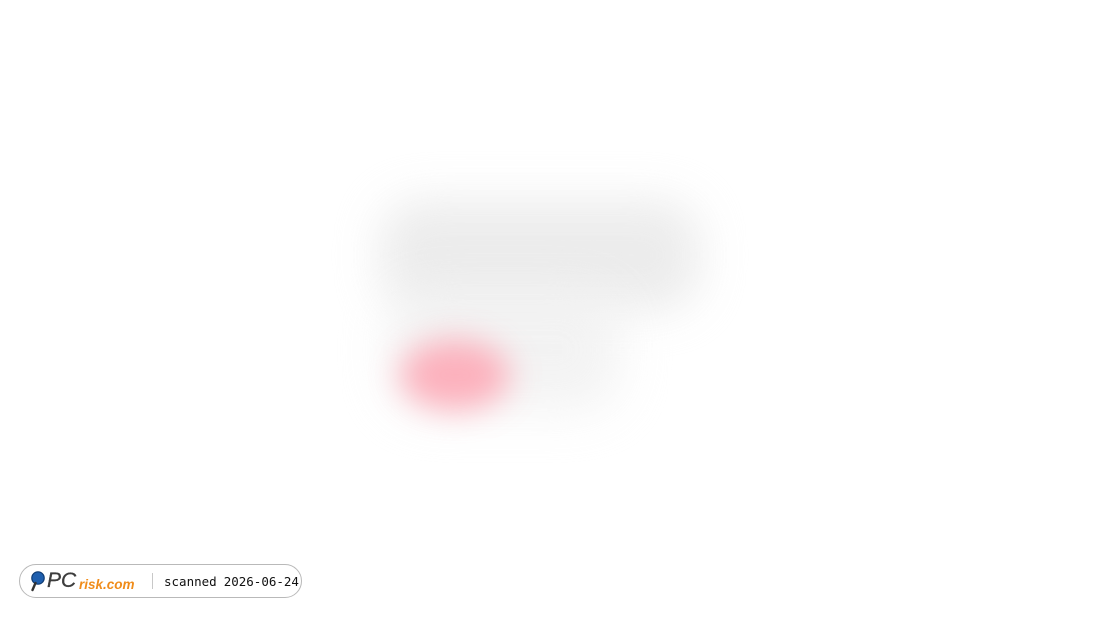  I want to click on blurred-red-button, so click(455, 375).